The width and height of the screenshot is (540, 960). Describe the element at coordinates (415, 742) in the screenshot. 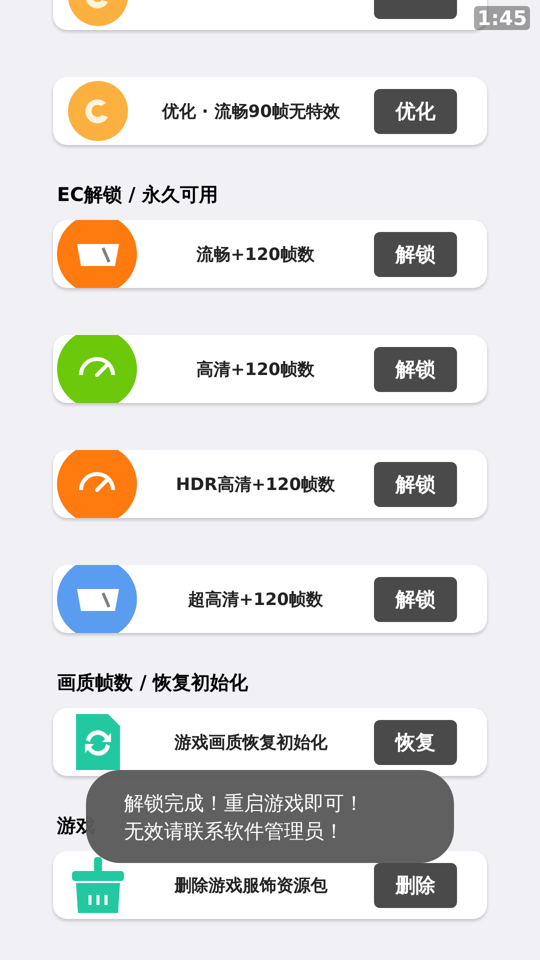

I see `action-button: 恢复` at that location.